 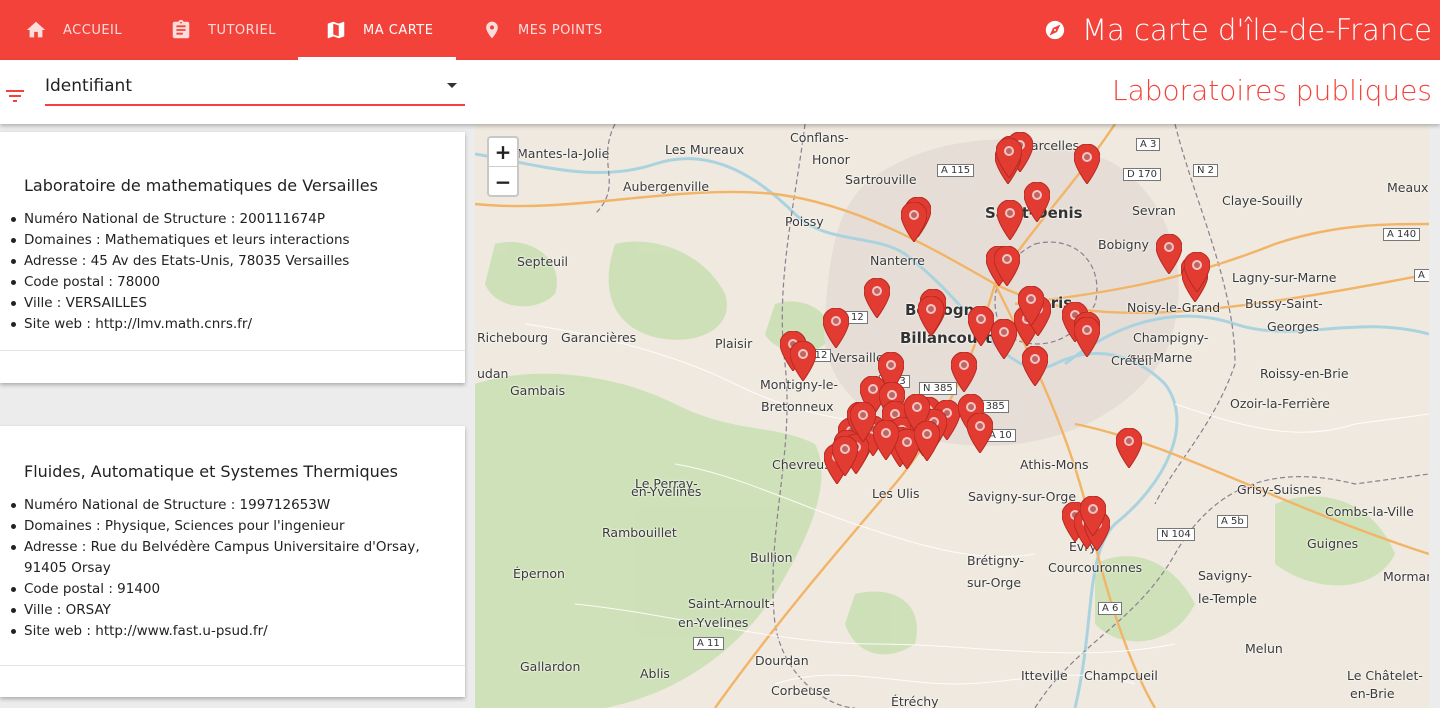 I want to click on road-shield: D 170, so click(x=1142, y=174).